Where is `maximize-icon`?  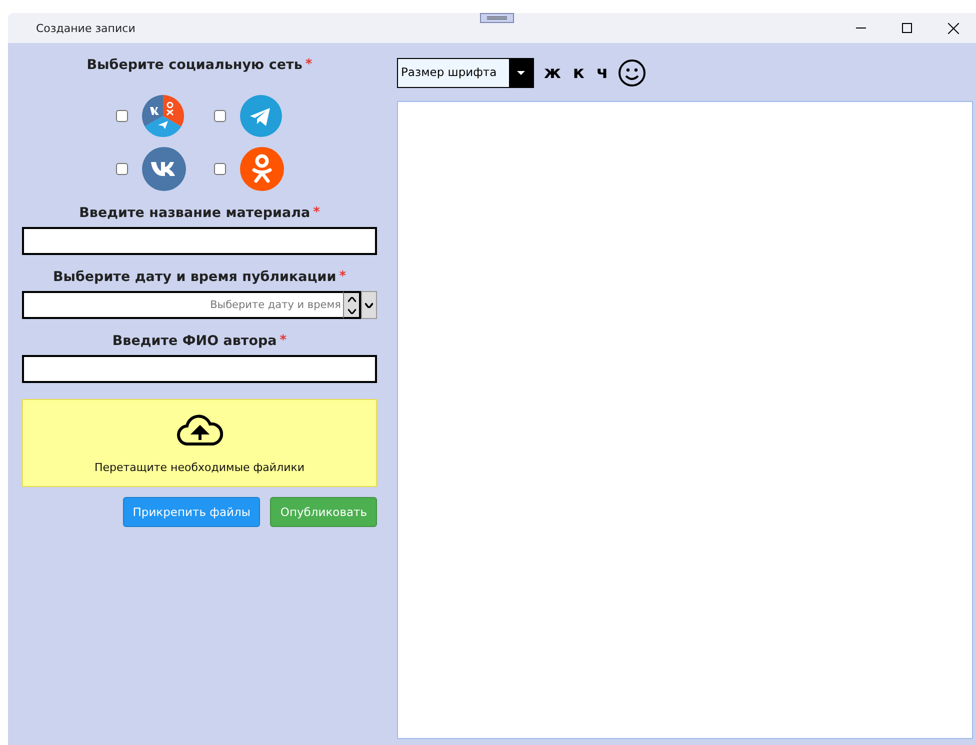
maximize-icon is located at coordinates (907, 28).